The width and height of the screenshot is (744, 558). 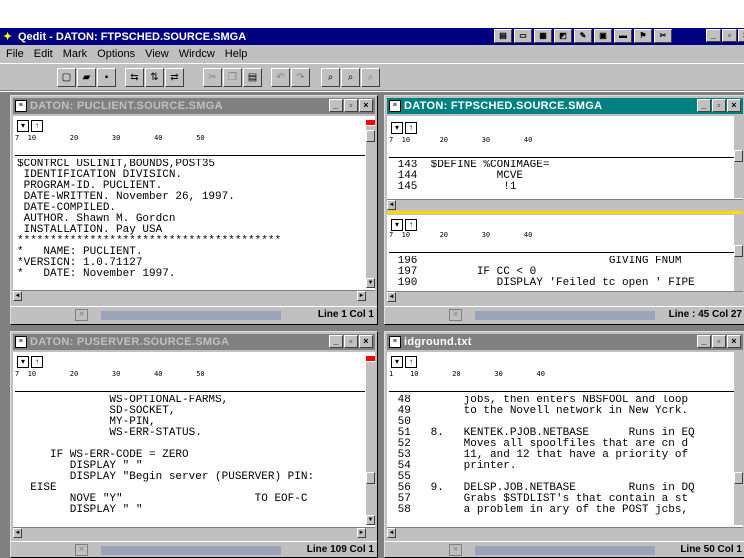 What do you see at coordinates (86, 77) in the screenshot?
I see `open-folder-icon: ▰` at bounding box center [86, 77].